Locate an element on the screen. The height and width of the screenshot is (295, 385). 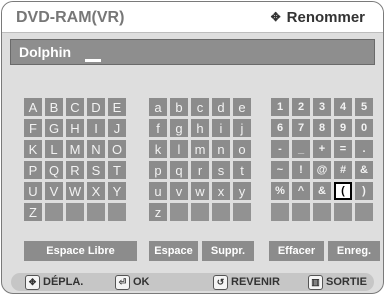
key: A is located at coordinates (33, 107).